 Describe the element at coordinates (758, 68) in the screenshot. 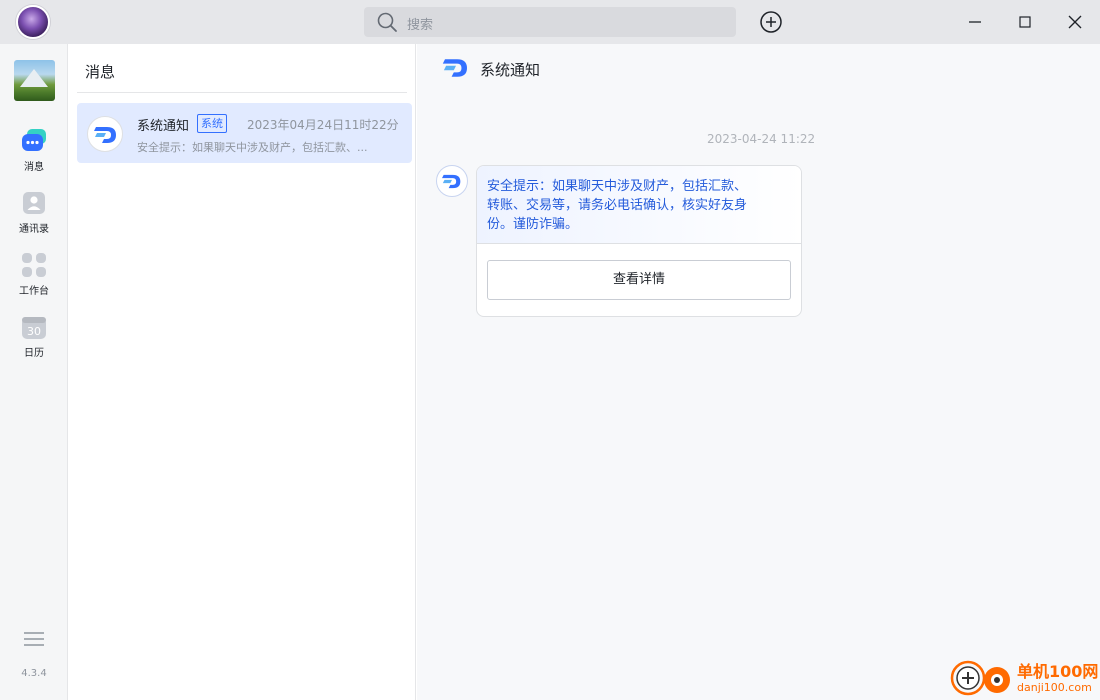

I see `chat-header: 系统通知` at that location.